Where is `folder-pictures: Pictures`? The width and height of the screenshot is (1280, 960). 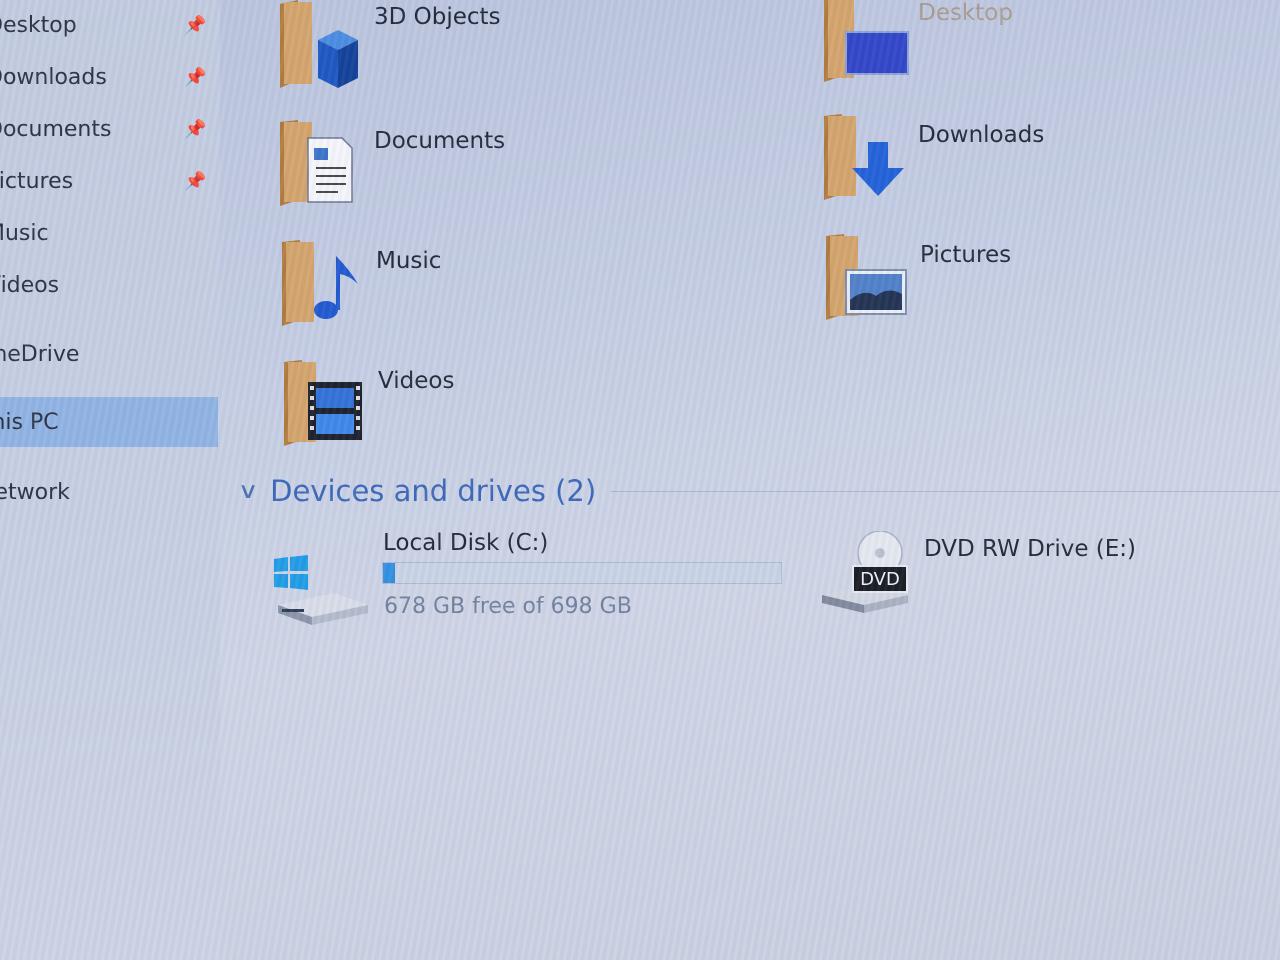
folder-pictures: Pictures is located at coordinates (1034, 289).